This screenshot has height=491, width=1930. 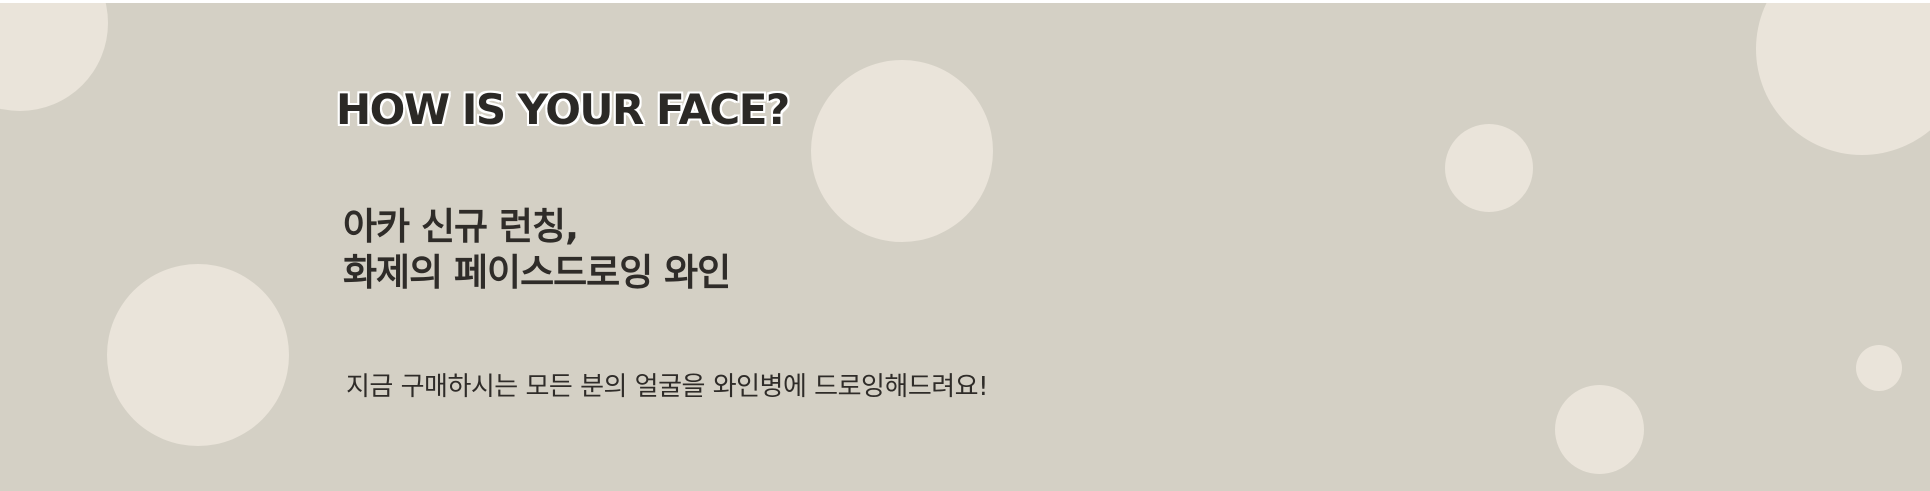 I want to click on subhead-line: 아카 신규 런칭,, so click(x=461, y=226).